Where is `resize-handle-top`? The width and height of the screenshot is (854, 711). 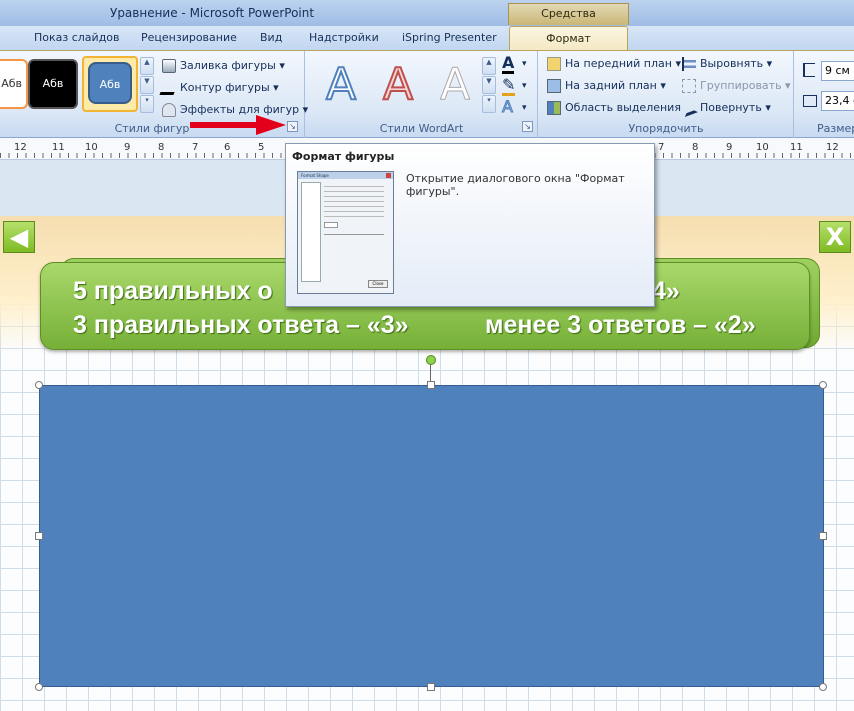
resize-handle-top is located at coordinates (431, 385).